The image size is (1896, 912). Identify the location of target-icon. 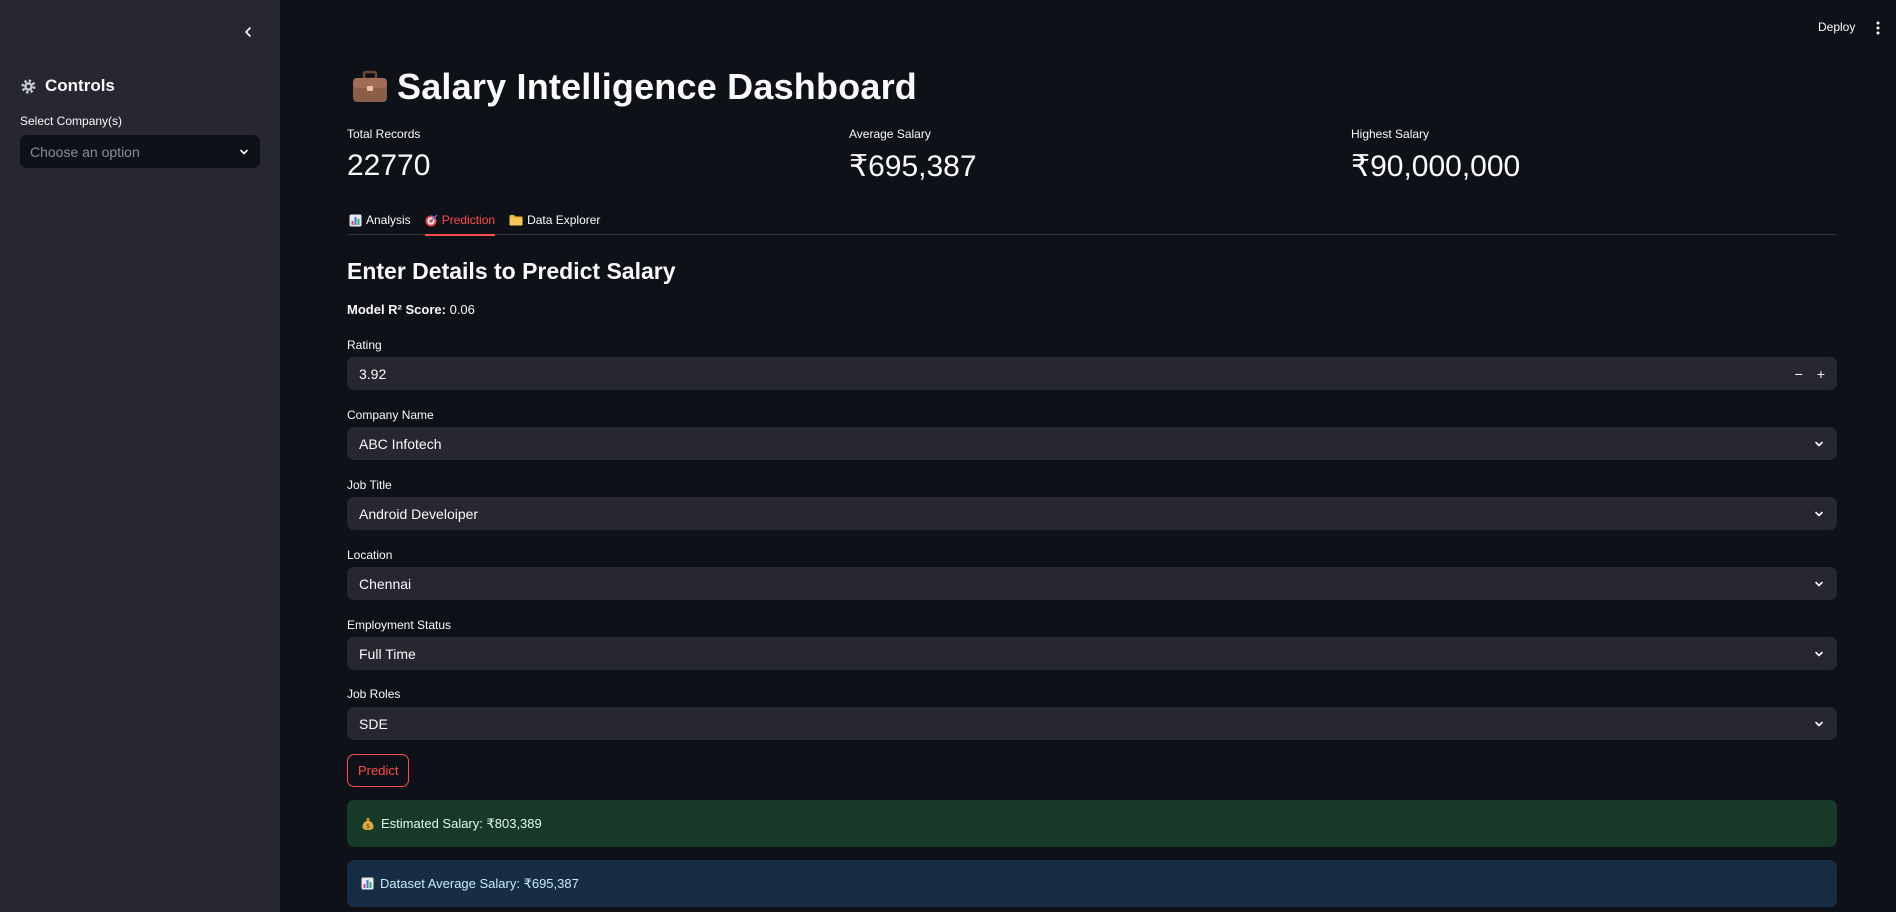
(431, 220).